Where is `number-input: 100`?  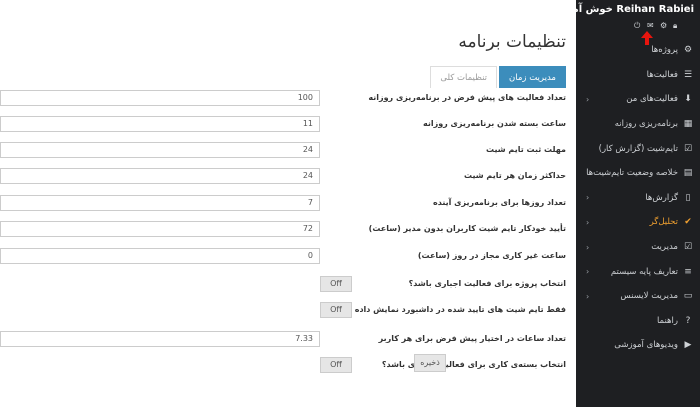
number-input: 100 is located at coordinates (160, 98).